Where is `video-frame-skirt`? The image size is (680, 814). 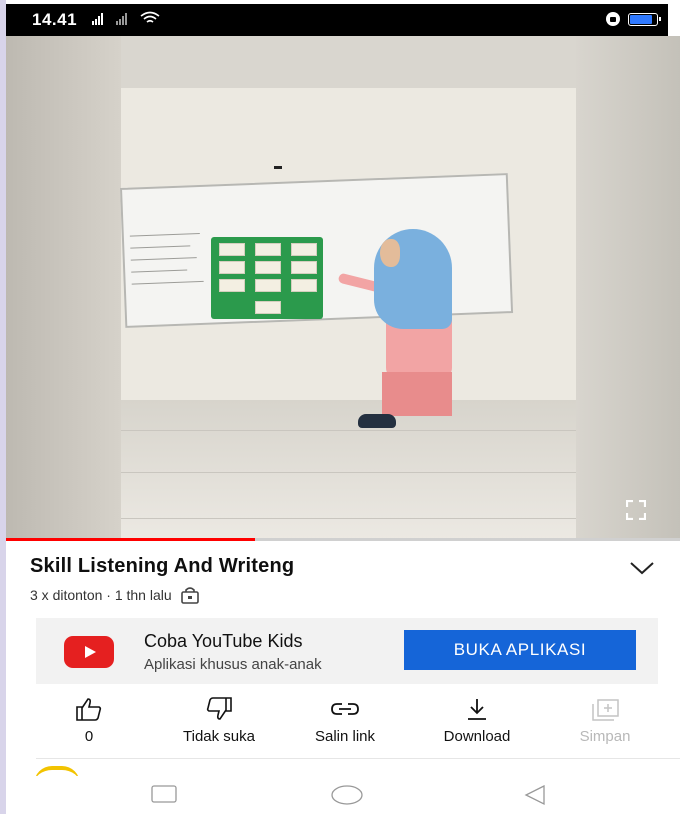 video-frame-skirt is located at coordinates (417, 394).